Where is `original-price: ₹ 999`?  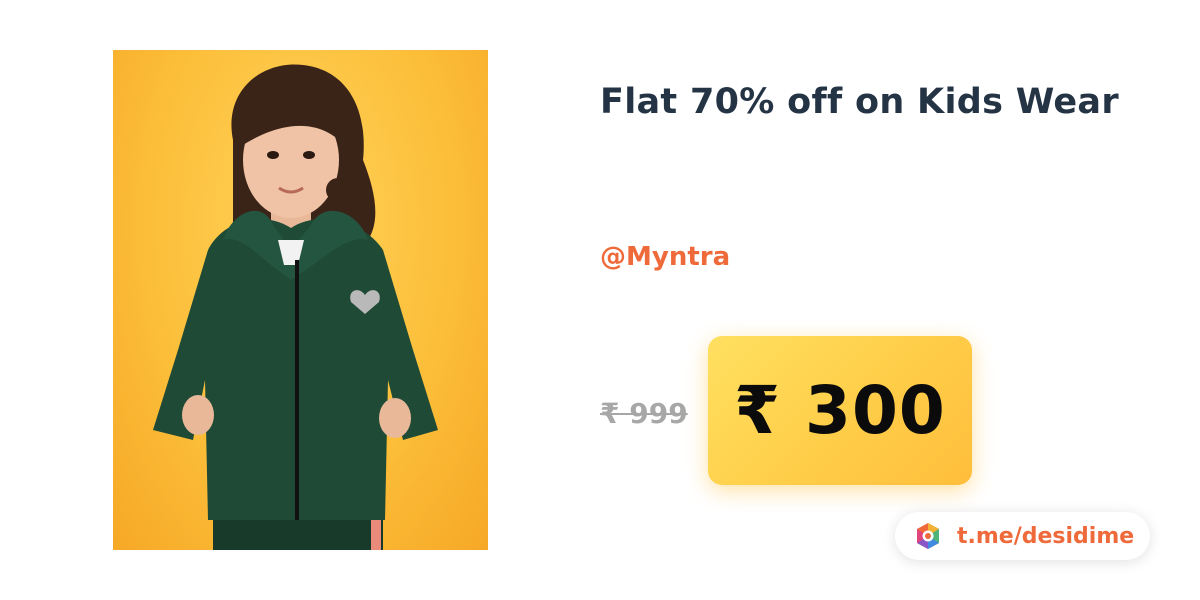 original-price: ₹ 999 is located at coordinates (644, 413).